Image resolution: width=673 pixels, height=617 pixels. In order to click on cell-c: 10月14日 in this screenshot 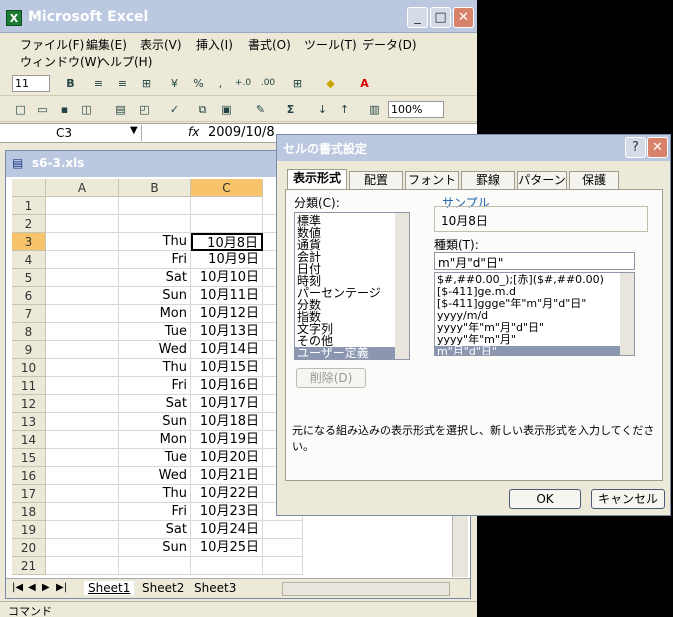, I will do `click(227, 350)`.